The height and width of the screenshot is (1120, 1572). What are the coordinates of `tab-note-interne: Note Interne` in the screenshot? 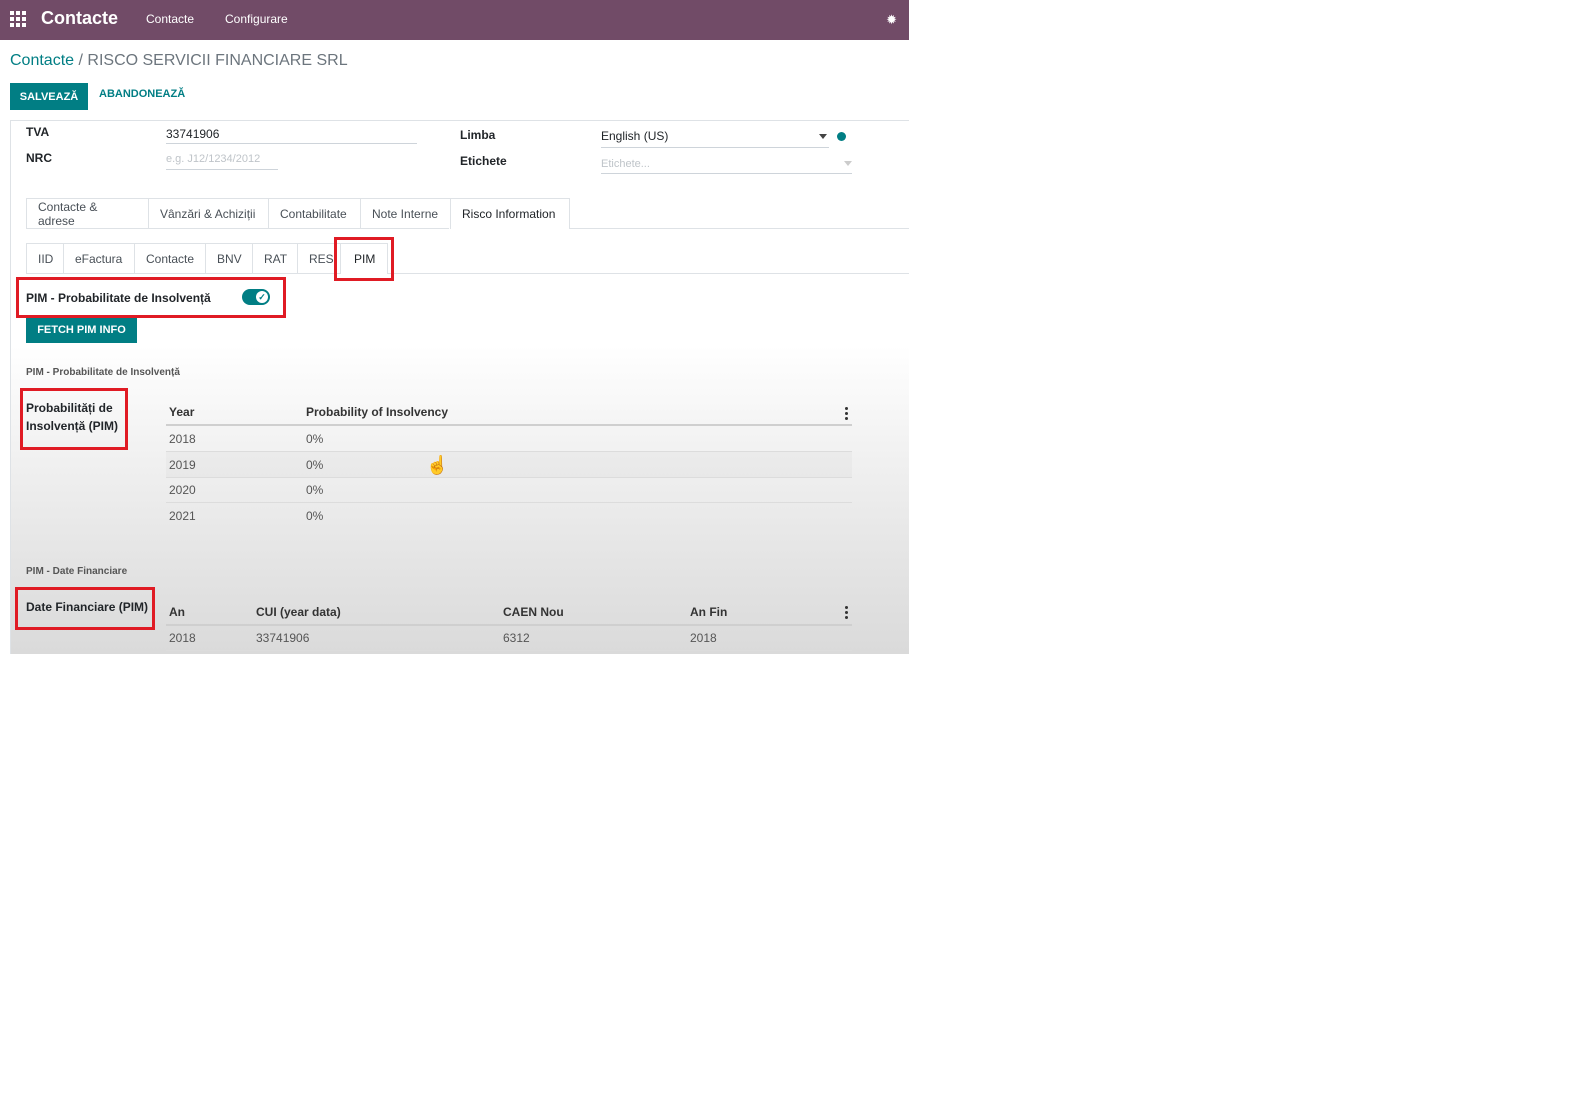 It's located at (405, 213).